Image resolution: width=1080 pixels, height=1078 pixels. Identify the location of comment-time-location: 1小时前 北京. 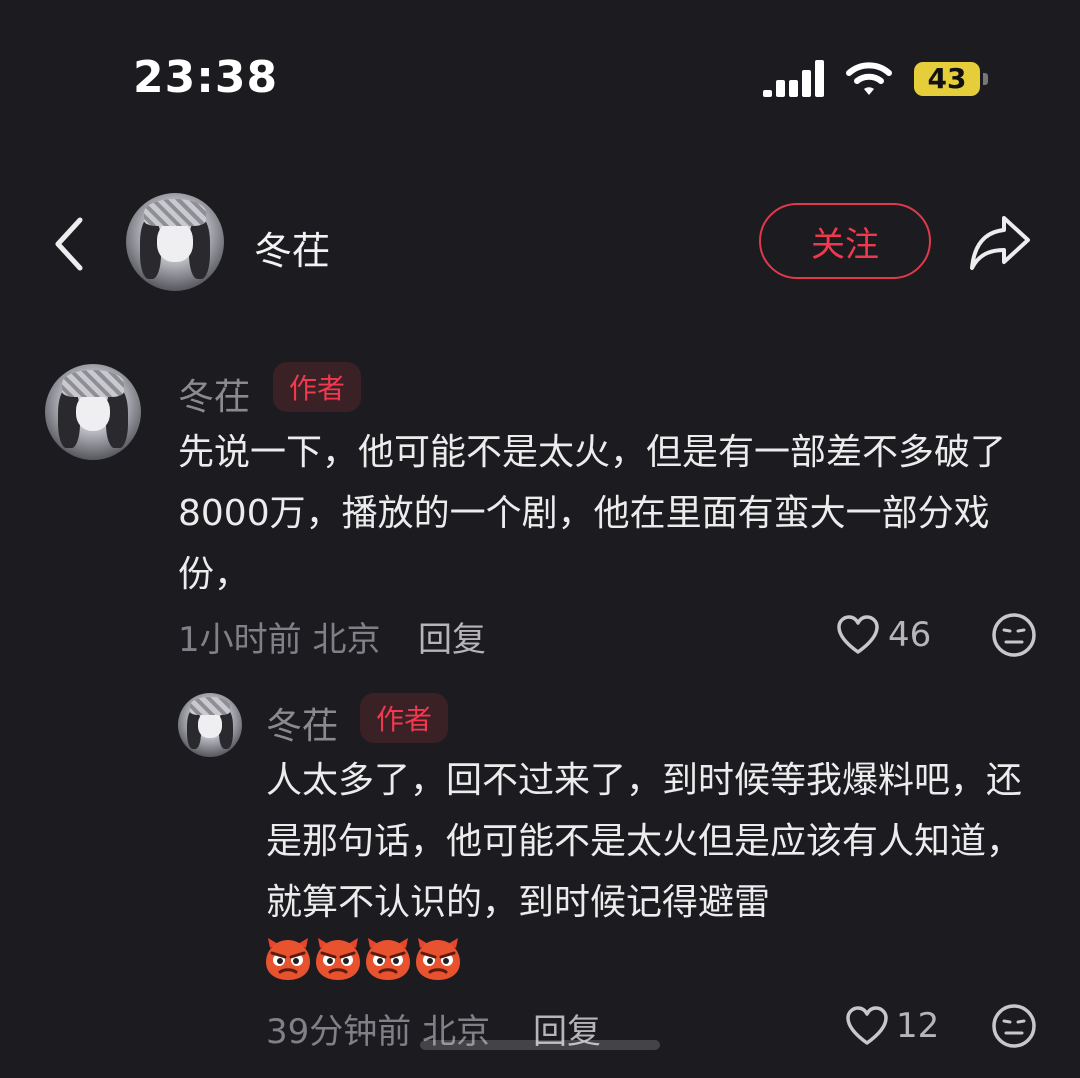
(279, 640).